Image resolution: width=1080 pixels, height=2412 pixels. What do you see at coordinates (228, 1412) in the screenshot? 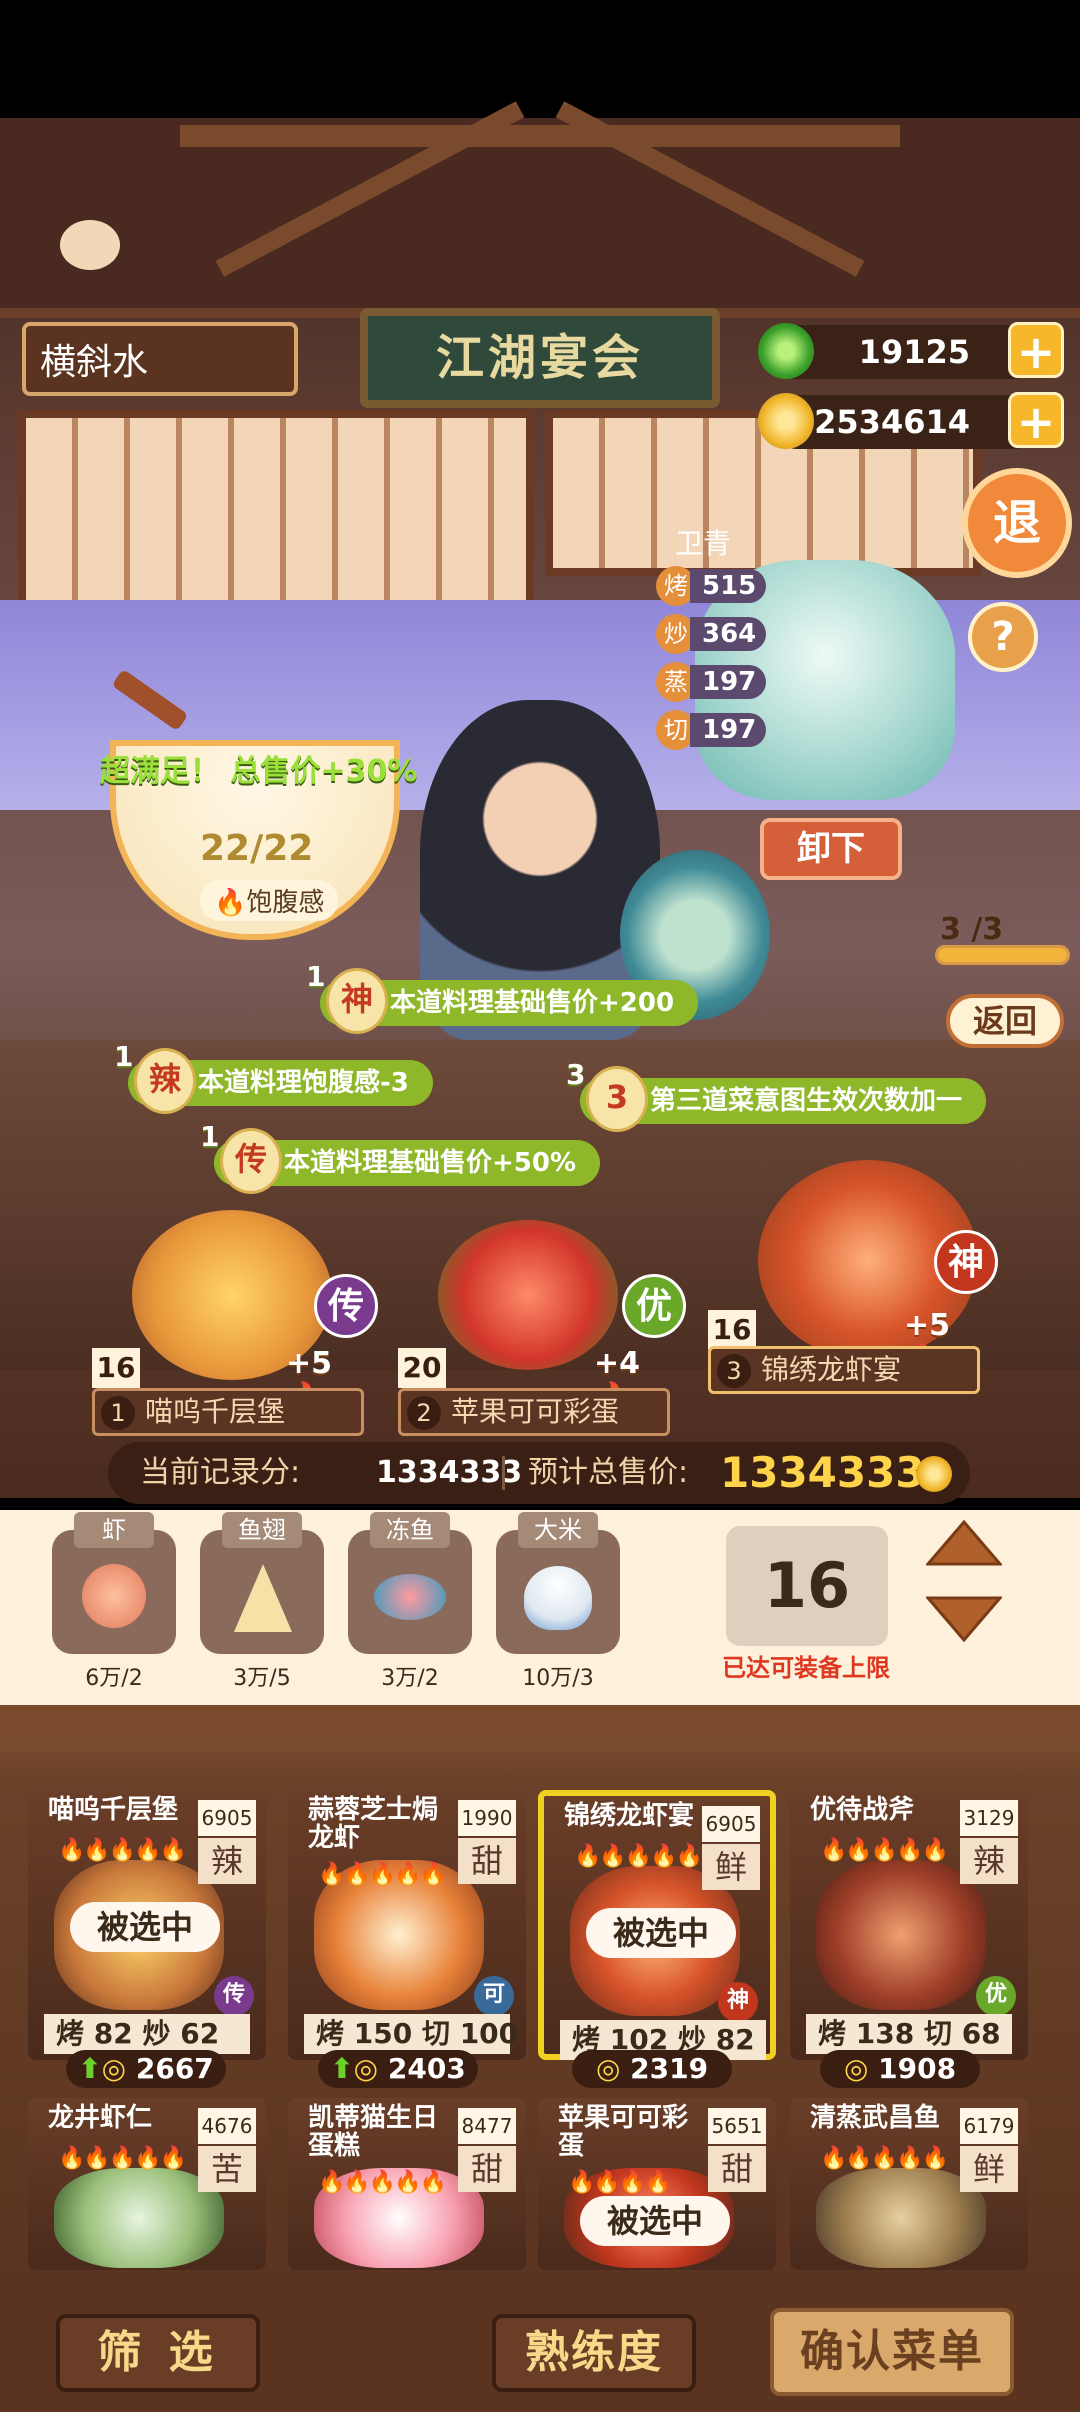
I see `dish-label: 1 喵呜千层堡` at bounding box center [228, 1412].